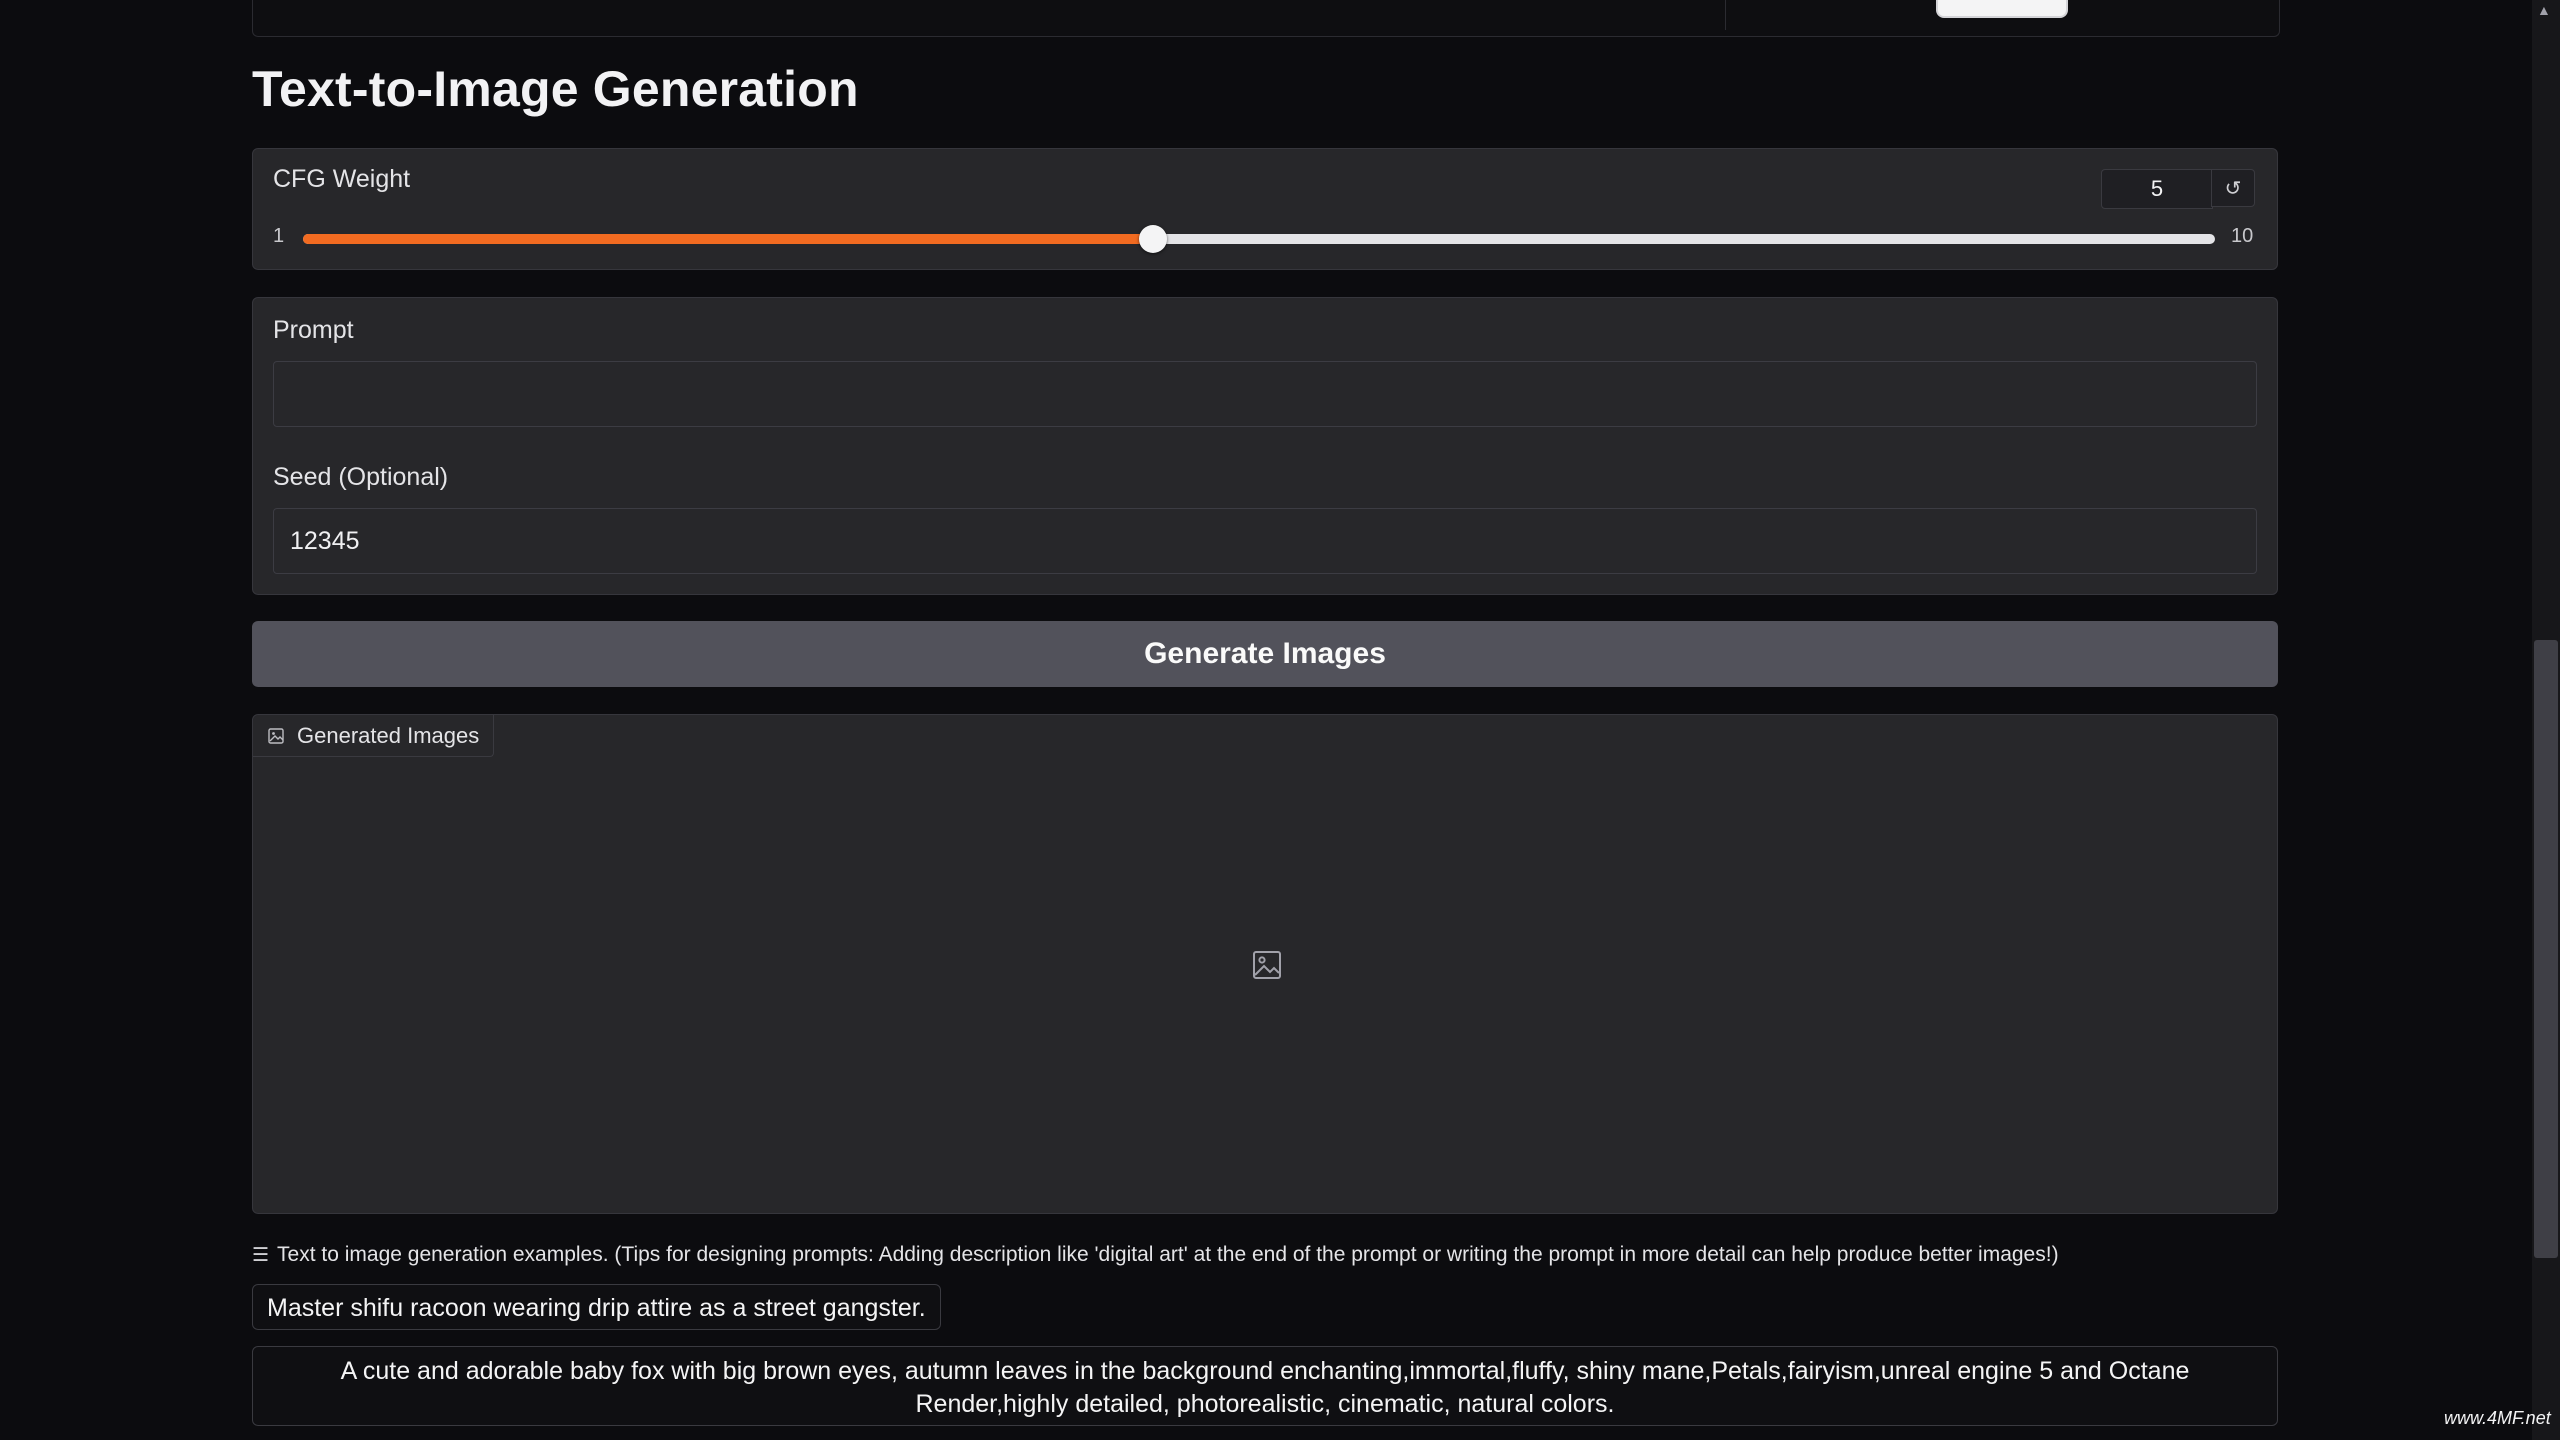 This screenshot has width=2560, height=1440. Describe the element at coordinates (2546, 949) in the screenshot. I see `scrollbar-thumb` at that location.